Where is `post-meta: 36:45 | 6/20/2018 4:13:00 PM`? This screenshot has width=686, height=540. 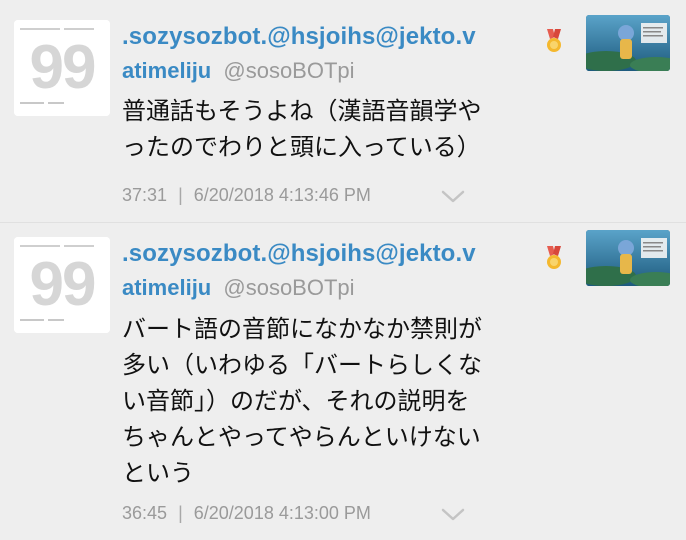 post-meta: 36:45 | 6/20/2018 4:13:00 PM is located at coordinates (246, 513).